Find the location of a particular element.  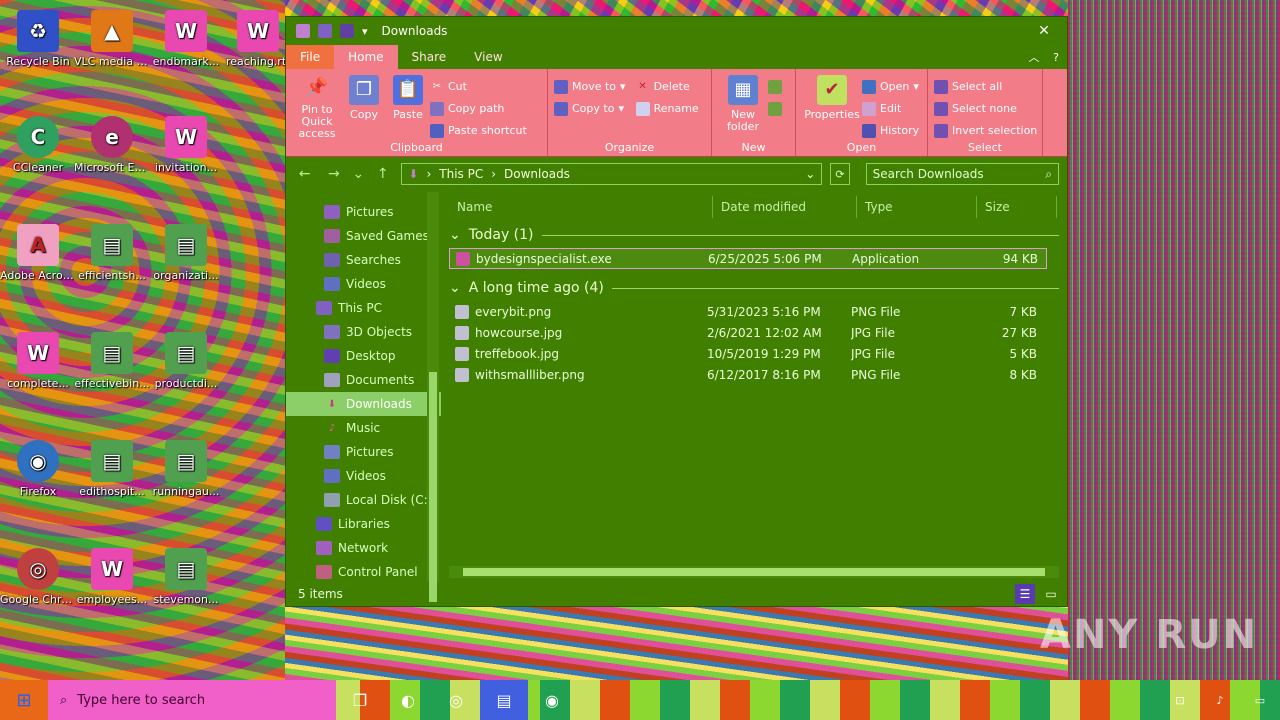

nav-item-desktop: Desktop is located at coordinates (363, 356).